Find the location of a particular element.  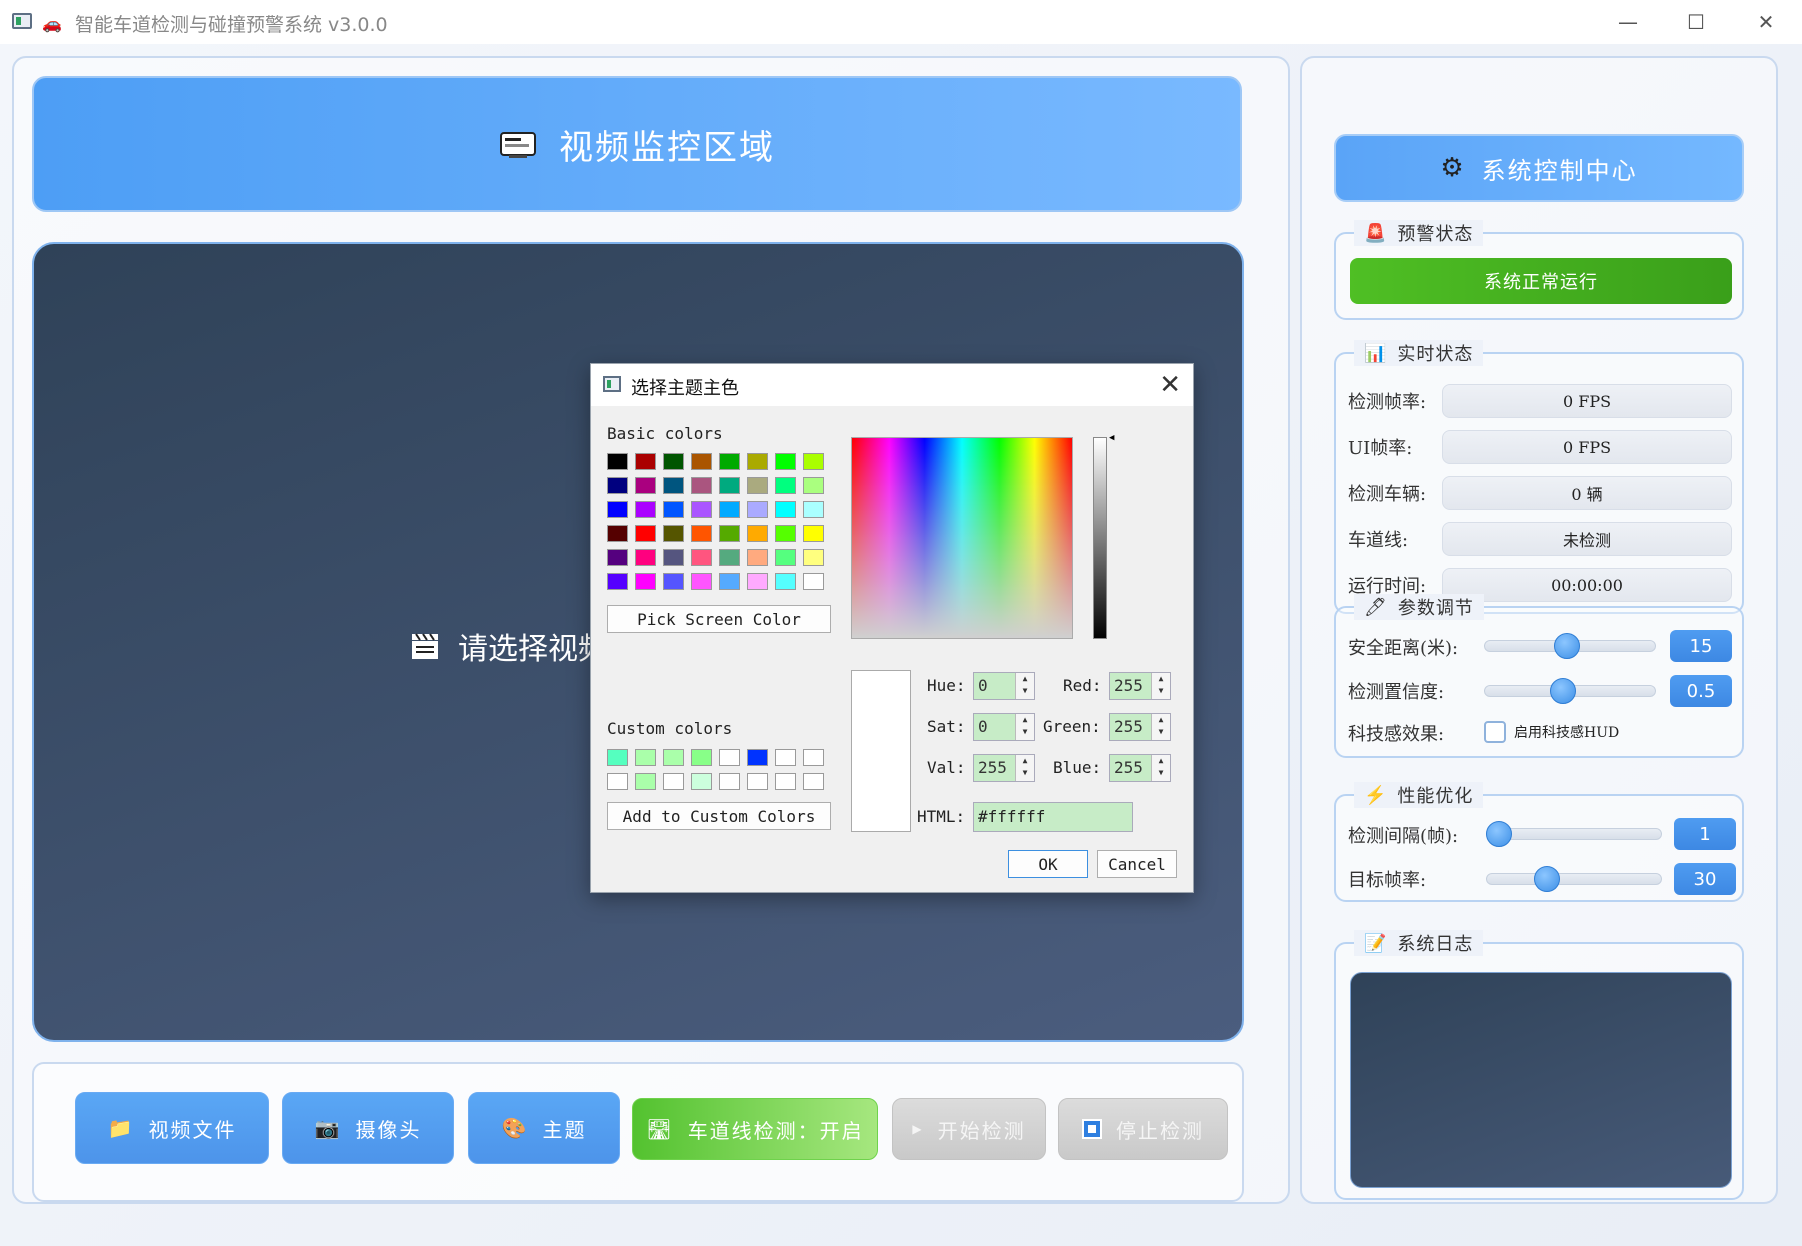

green-spinbox: 255 ▲ ▼ is located at coordinates (1140, 727).